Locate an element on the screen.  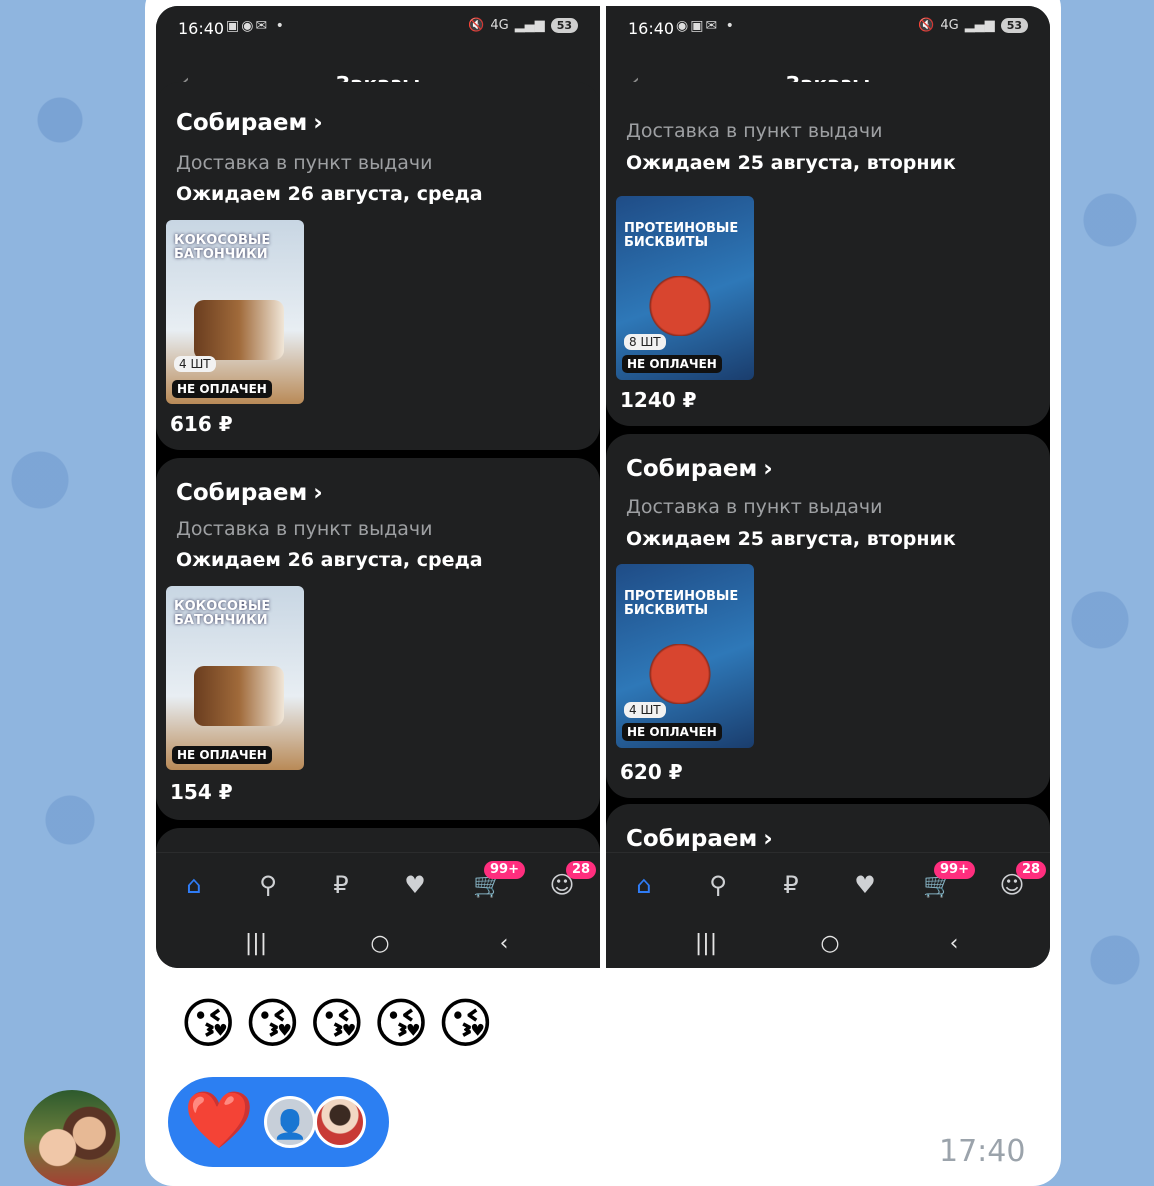
status-bar: 16:40 ◉▣✉ • 🔇 4G ▂▄▆ 53 is located at coordinates (828, 29).